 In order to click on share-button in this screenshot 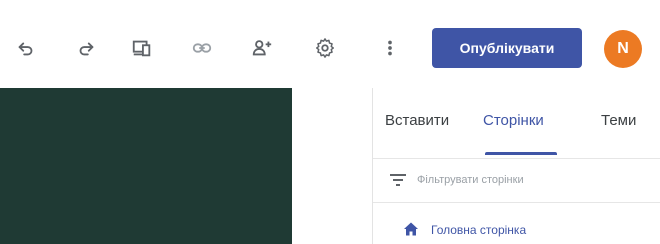, I will do `click(262, 48)`.